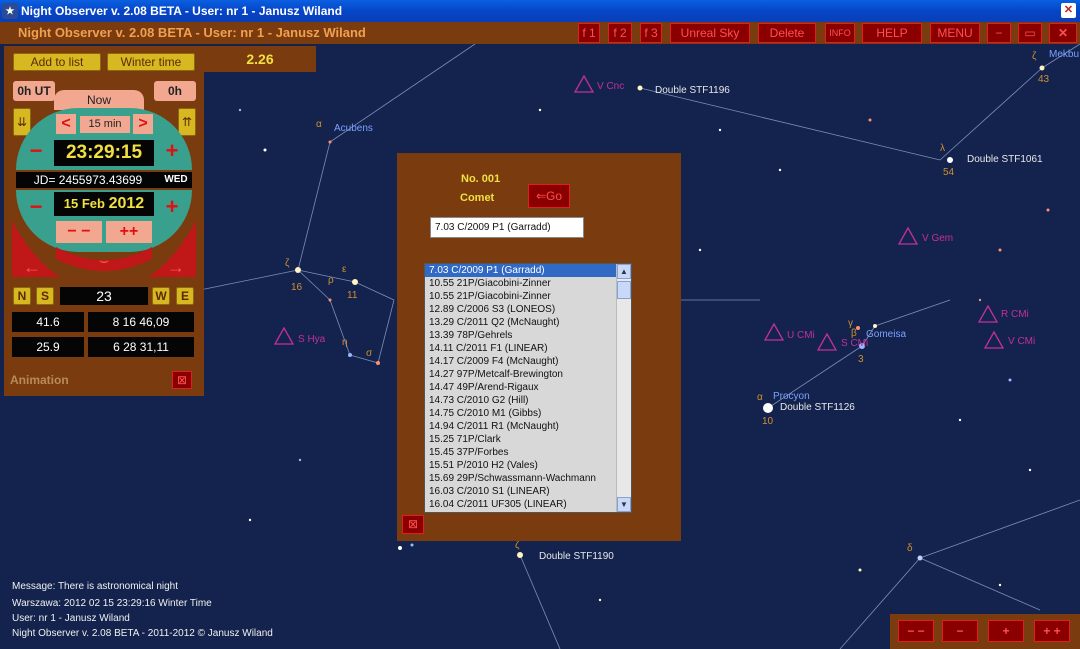 The width and height of the screenshot is (1080, 649). I want to click on comet-list-item: 13.39 78P/Gehrels, so click(521, 335).